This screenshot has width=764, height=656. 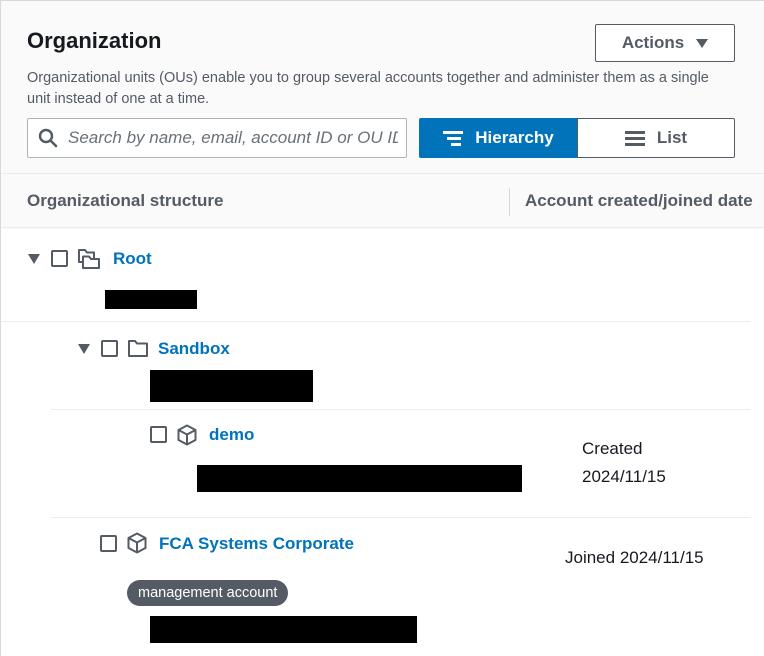 I want to click on sandbox-checkbox, so click(x=109, y=348).